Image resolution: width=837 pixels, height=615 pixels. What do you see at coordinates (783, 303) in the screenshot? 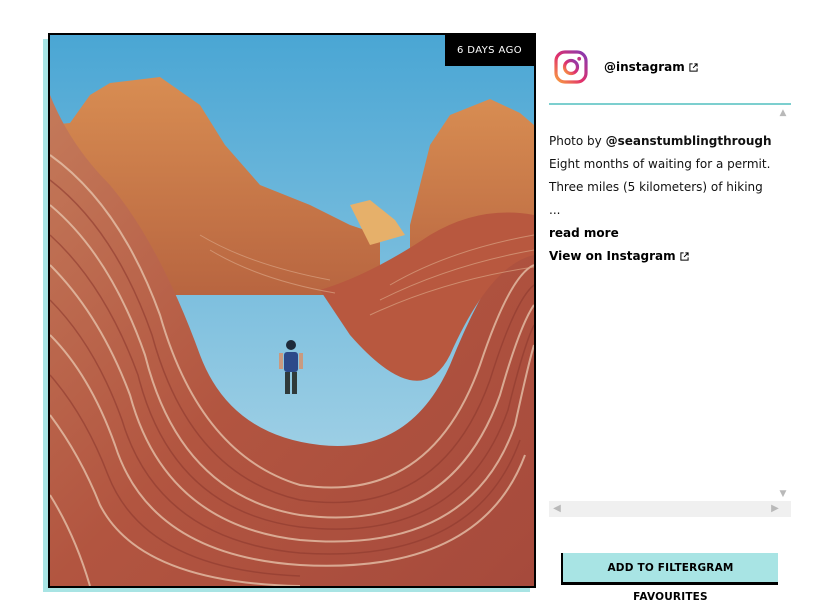
I see `vertical-scrollbar: ▲ ▼` at bounding box center [783, 303].